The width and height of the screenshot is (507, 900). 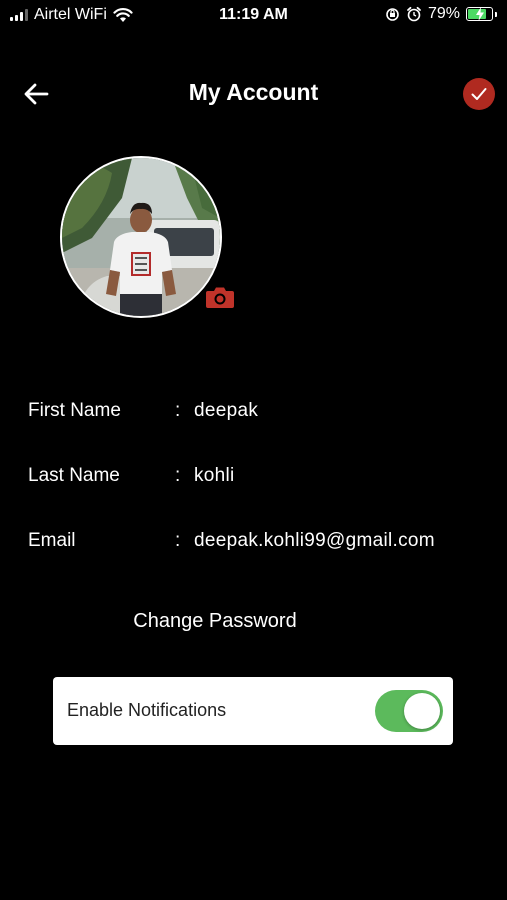 I want to click on status-bar: Airtel WiFi 11:19 AM 79%, so click(x=253, y=17).